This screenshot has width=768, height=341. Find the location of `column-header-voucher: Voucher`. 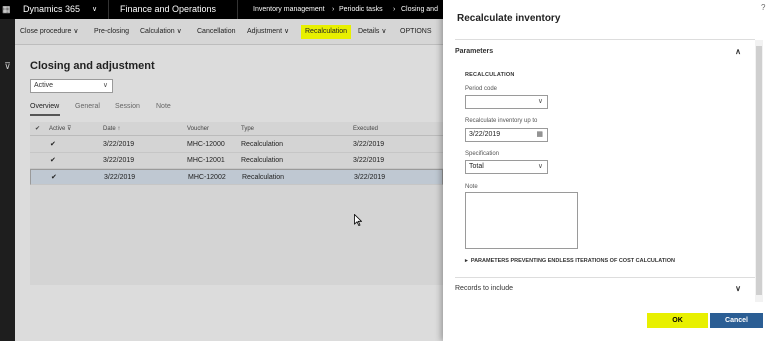

column-header-voucher: Voucher is located at coordinates (198, 129).